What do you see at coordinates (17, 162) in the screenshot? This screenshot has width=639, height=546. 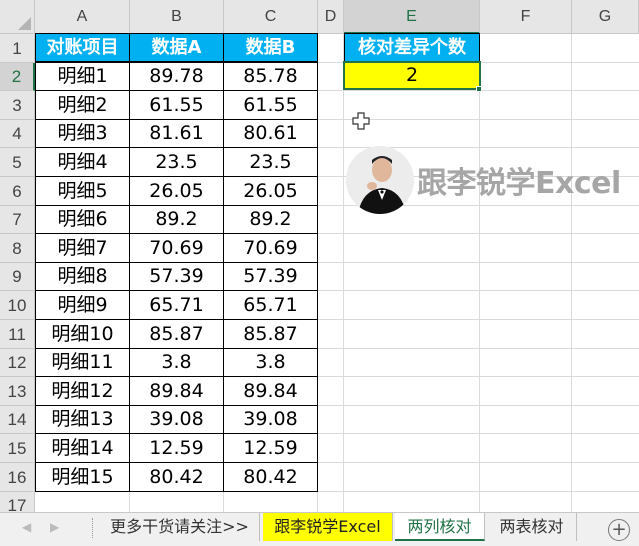 I see `row-header-5: 5` at bounding box center [17, 162].